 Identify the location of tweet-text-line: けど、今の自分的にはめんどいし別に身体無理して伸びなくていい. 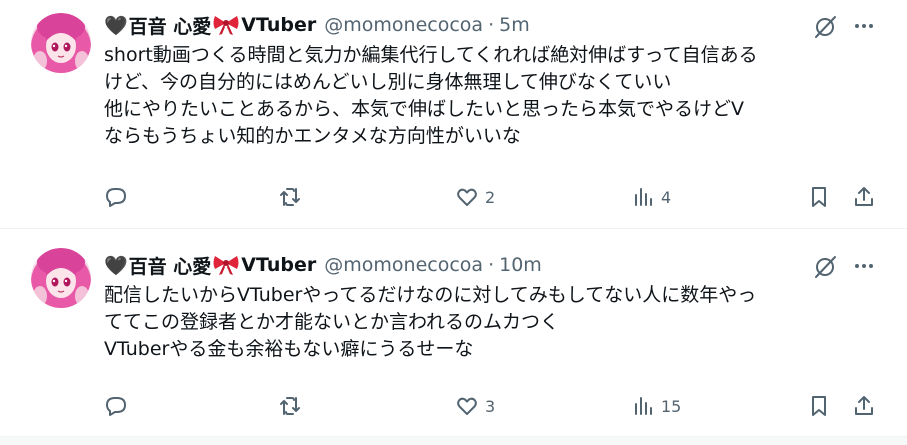
(388, 82).